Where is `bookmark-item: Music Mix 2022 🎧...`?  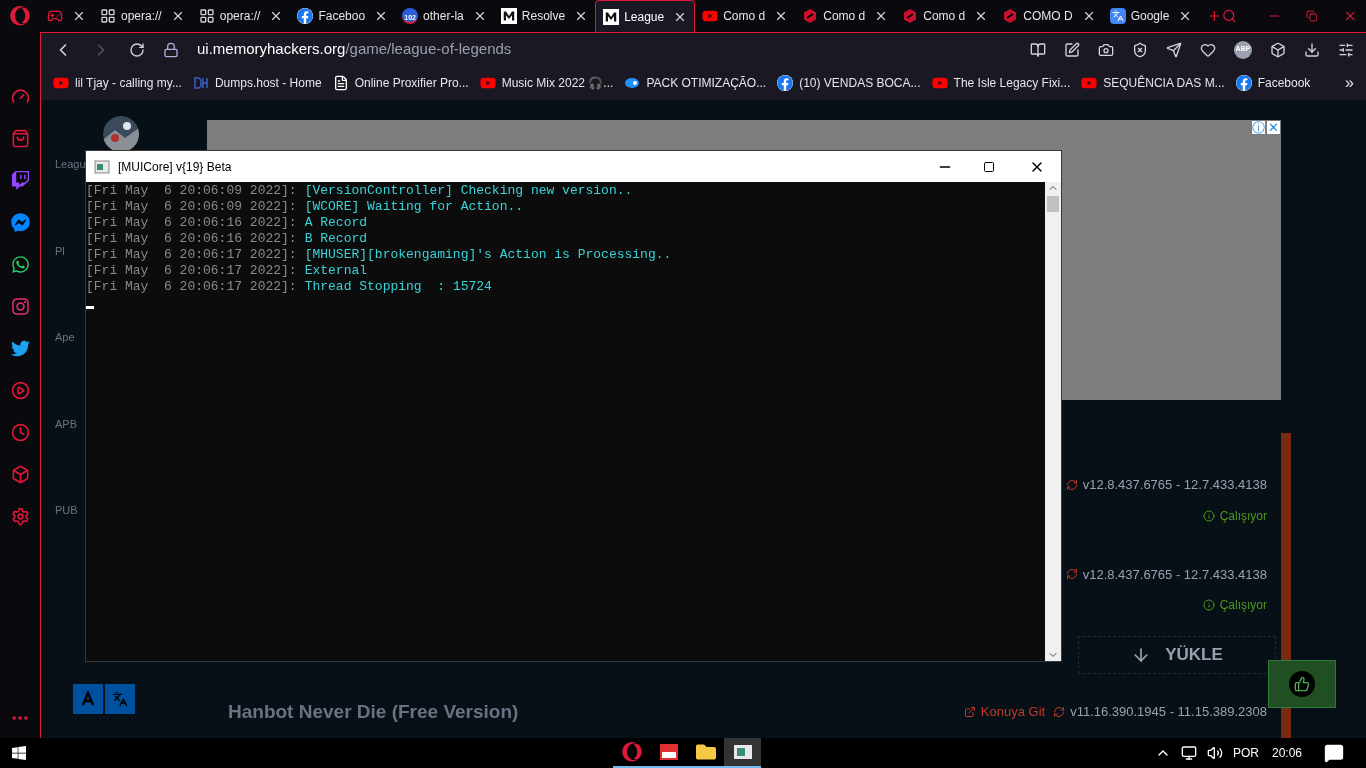
bookmark-item: Music Mix 2022 🎧... is located at coordinates (546, 83).